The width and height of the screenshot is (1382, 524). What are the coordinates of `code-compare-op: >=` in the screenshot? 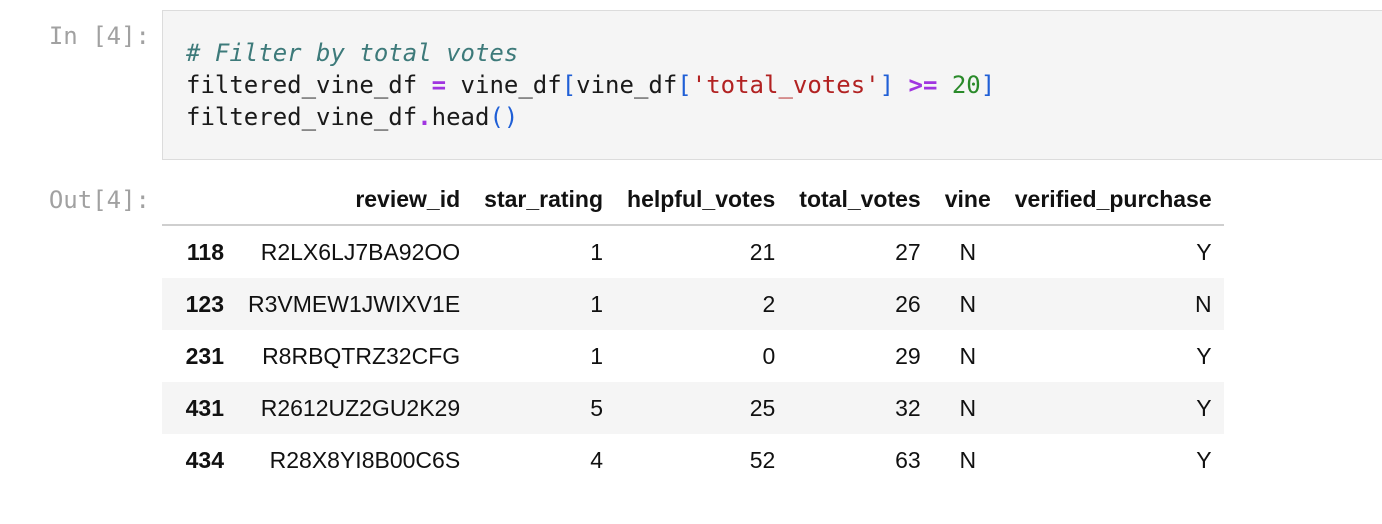 It's located at (923, 85).